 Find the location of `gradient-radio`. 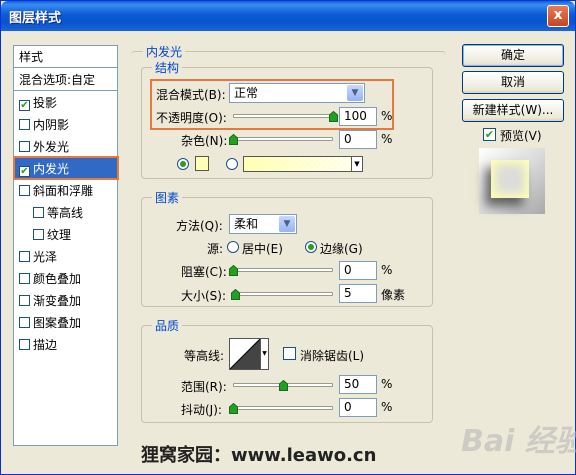

gradient-radio is located at coordinates (232, 164).